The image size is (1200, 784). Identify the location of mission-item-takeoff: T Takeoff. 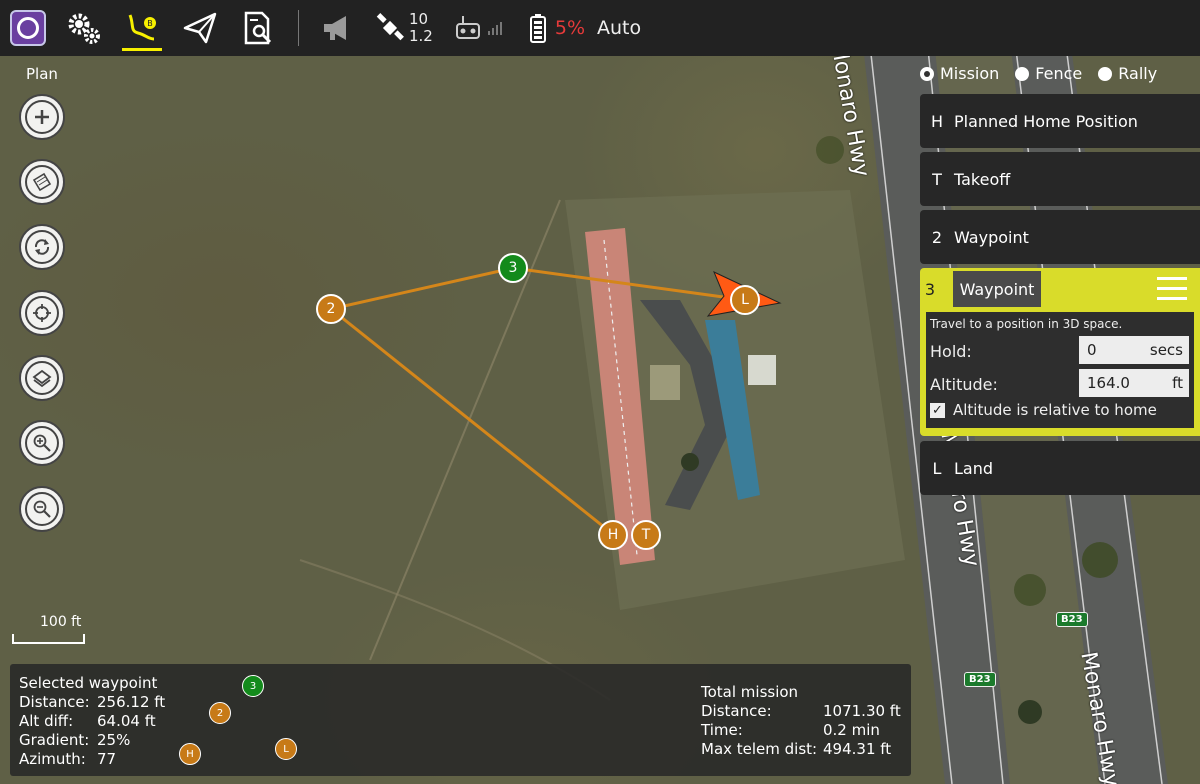
(1060, 179).